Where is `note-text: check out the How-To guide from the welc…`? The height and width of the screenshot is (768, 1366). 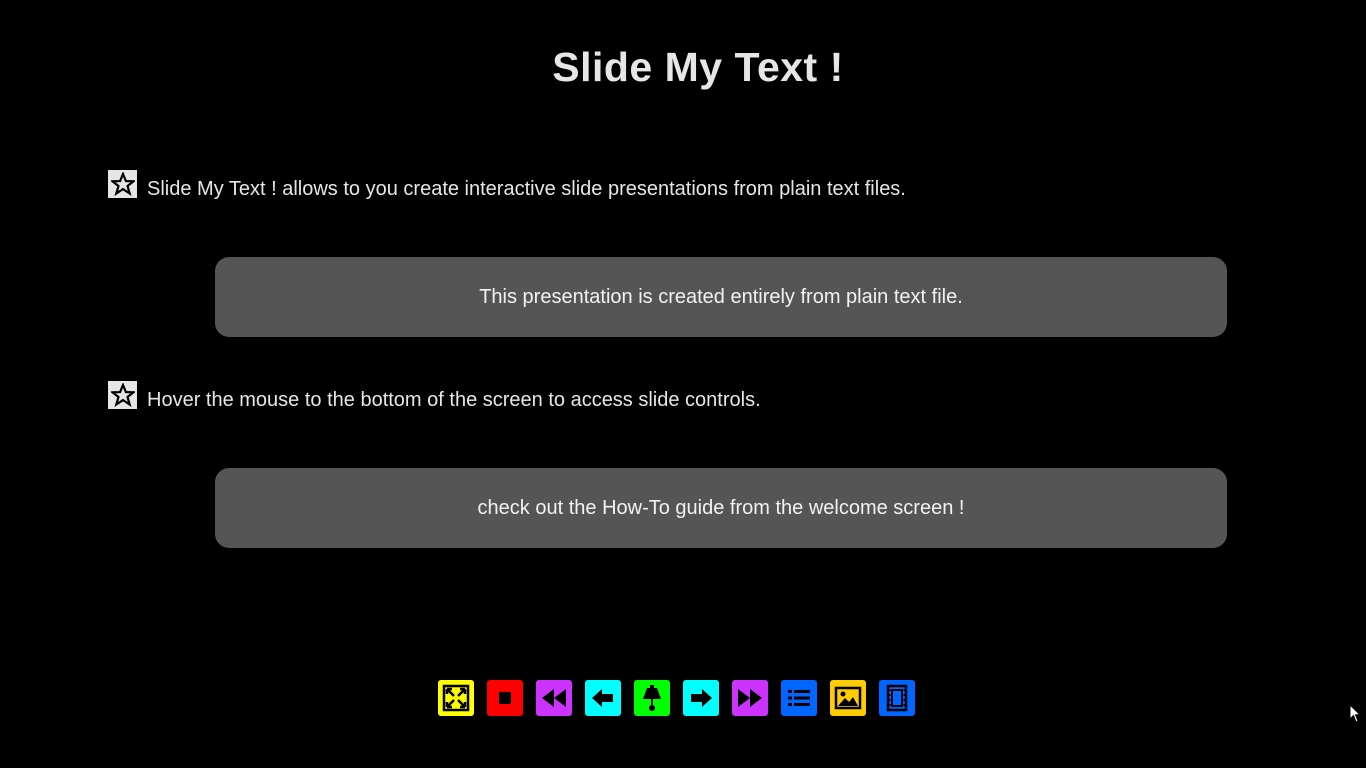
note-text: check out the How-To guide from the welc… is located at coordinates (721, 507).